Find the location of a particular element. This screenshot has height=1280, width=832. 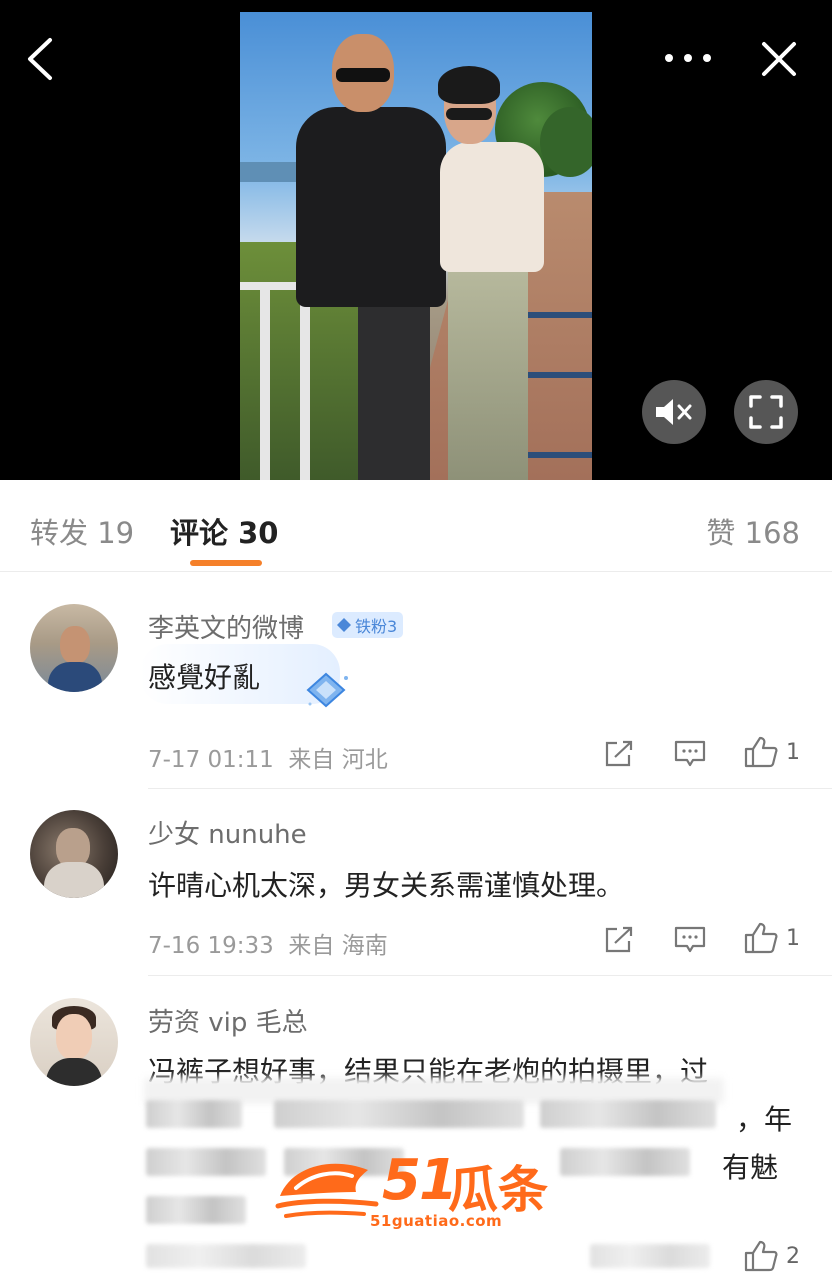

comment-text-fragment: 有魅 is located at coordinates (750, 1167).